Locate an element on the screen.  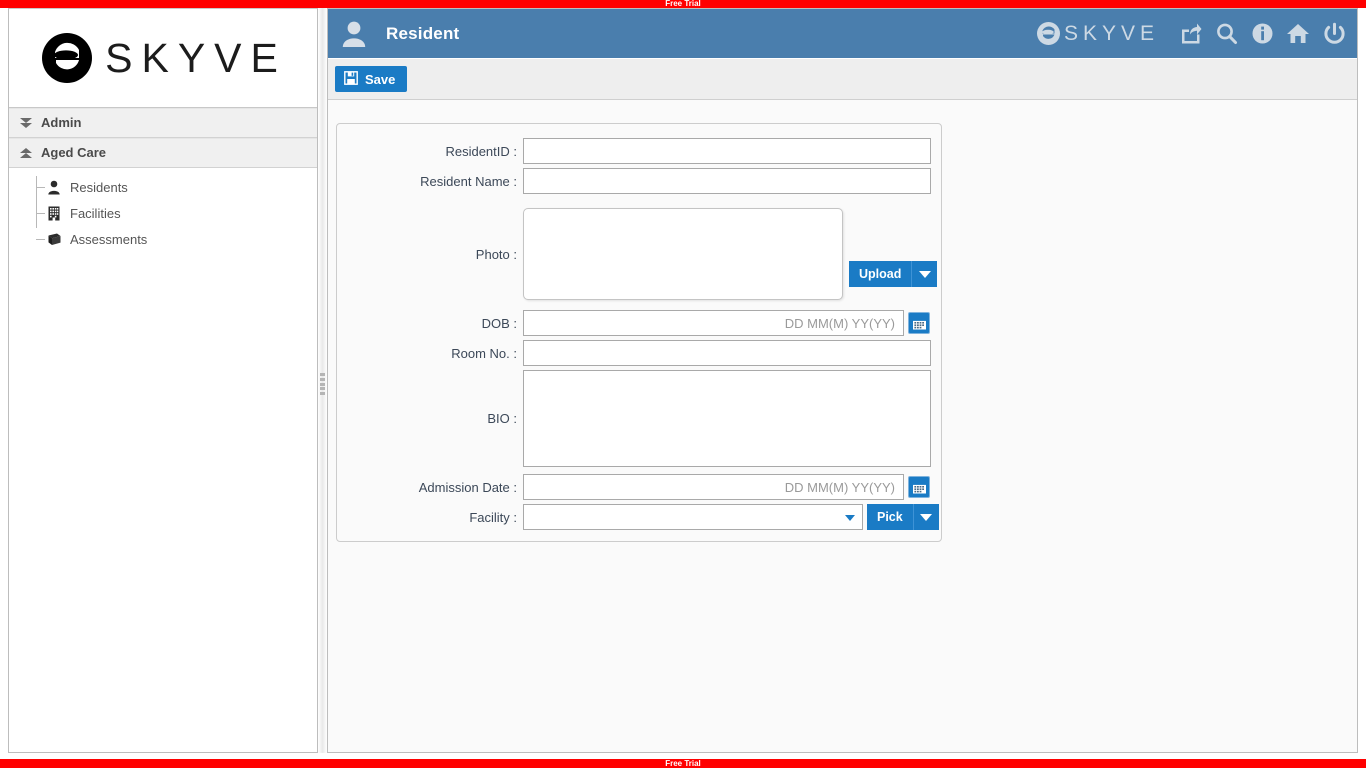
brand-name: SKYVE is located at coordinates (196, 57).